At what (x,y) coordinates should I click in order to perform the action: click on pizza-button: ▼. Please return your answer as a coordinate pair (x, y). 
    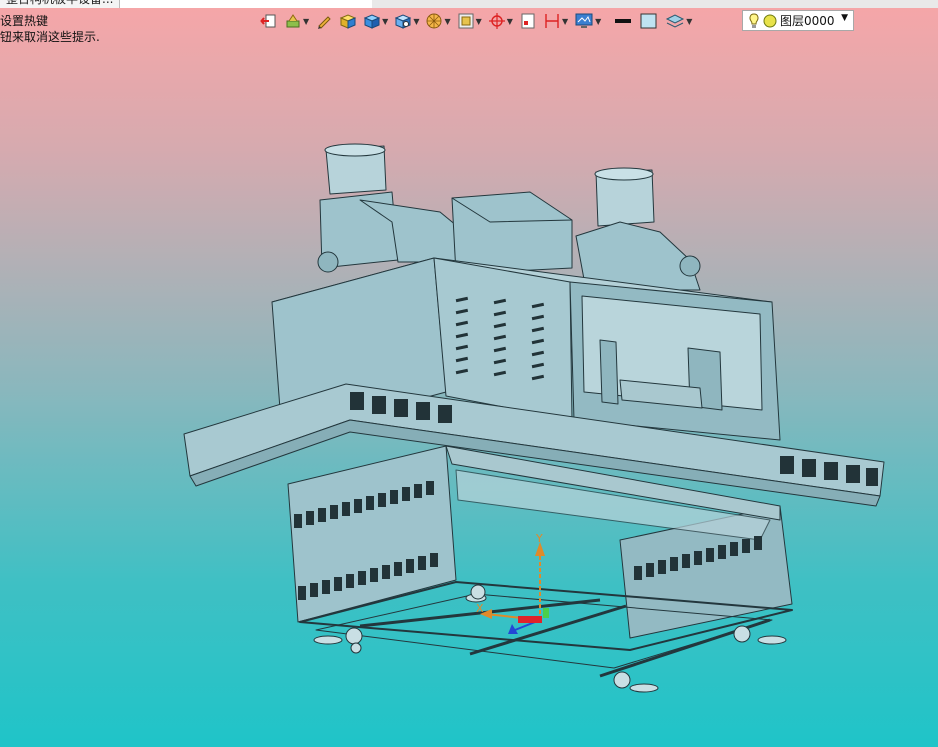
    Looking at the image, I should click on (437, 21).